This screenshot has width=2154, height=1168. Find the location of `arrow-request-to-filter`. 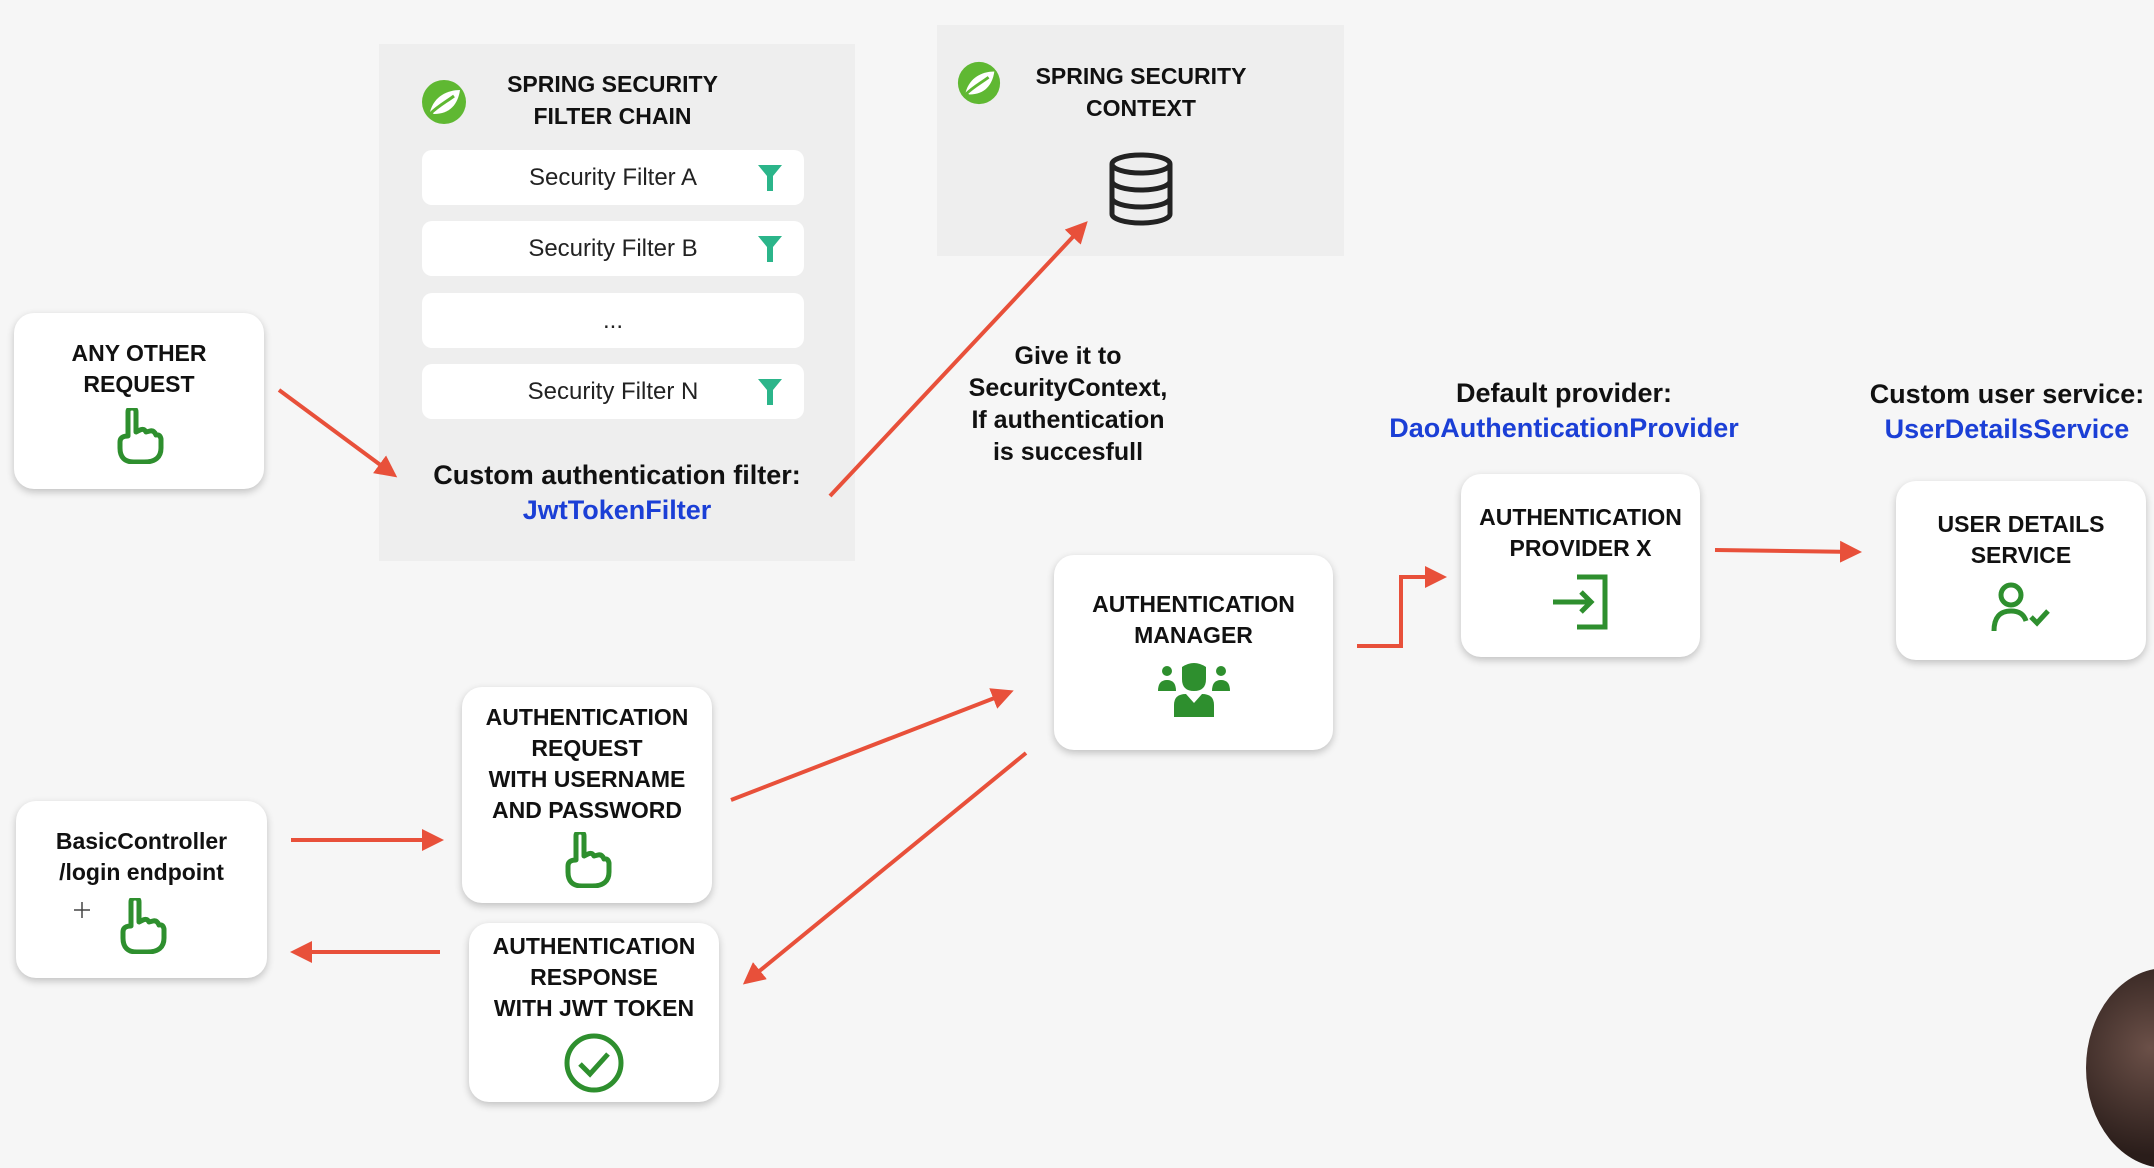

arrow-request-to-filter is located at coordinates (337, 433).